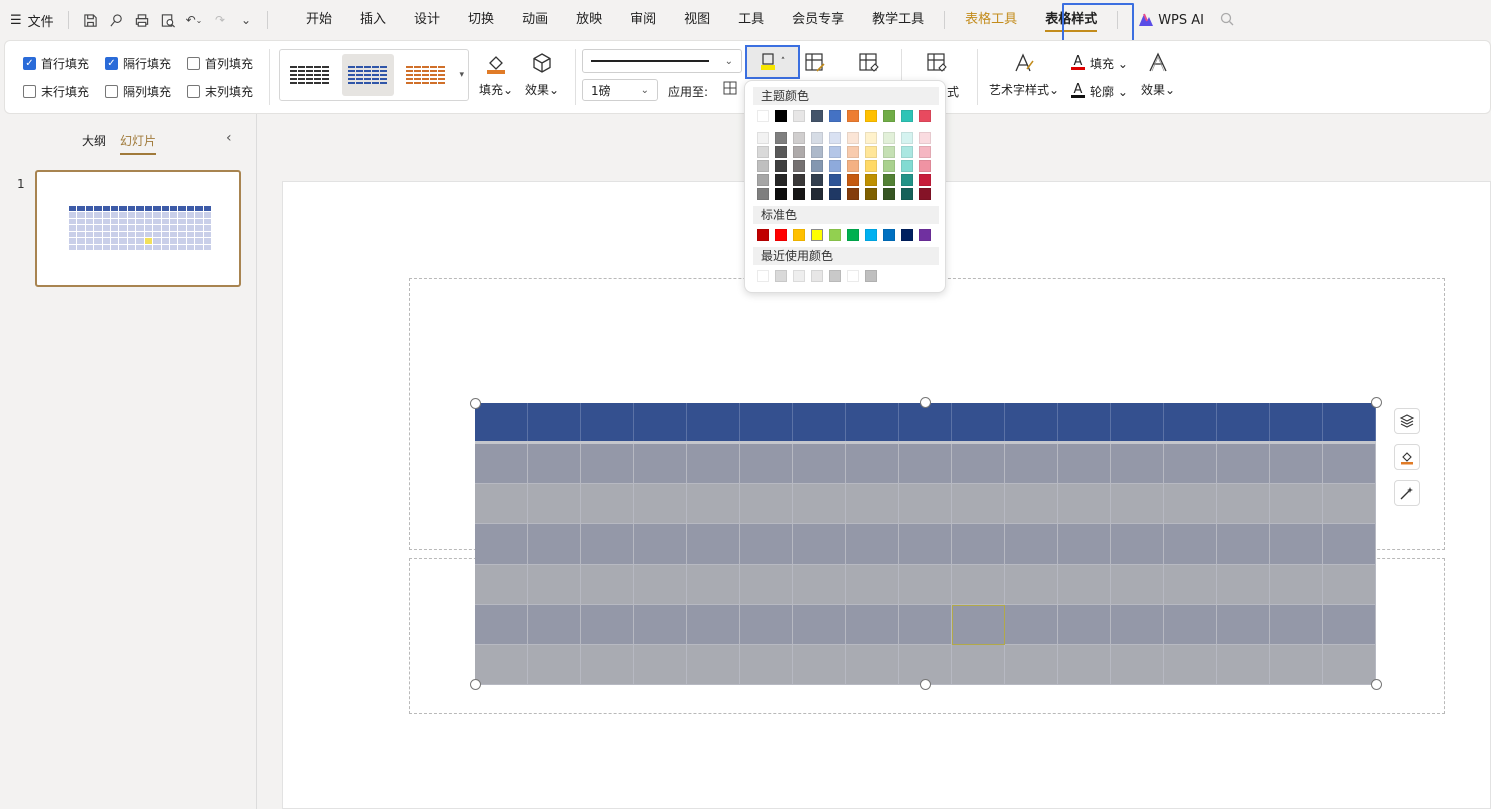 The width and height of the screenshot is (1491, 809). I want to click on tab-review: 审阅, so click(643, 20).